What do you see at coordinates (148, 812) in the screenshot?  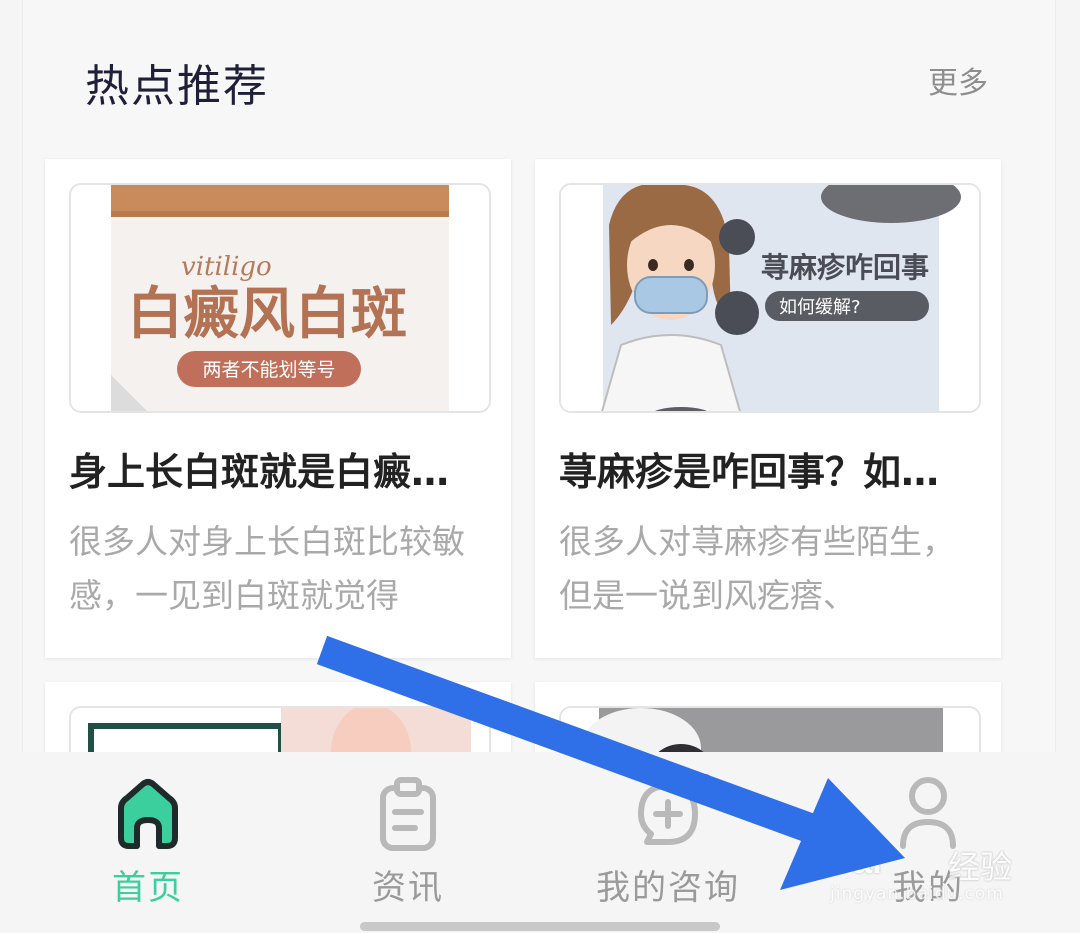 I see `home-icon` at bounding box center [148, 812].